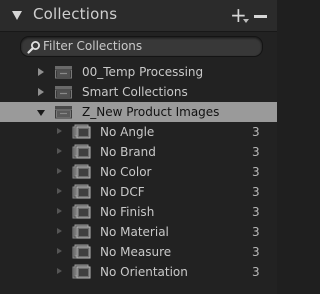 The height and width of the screenshot is (294, 320). What do you see at coordinates (127, 212) in the screenshot?
I see `collection-label: No Finish` at bounding box center [127, 212].